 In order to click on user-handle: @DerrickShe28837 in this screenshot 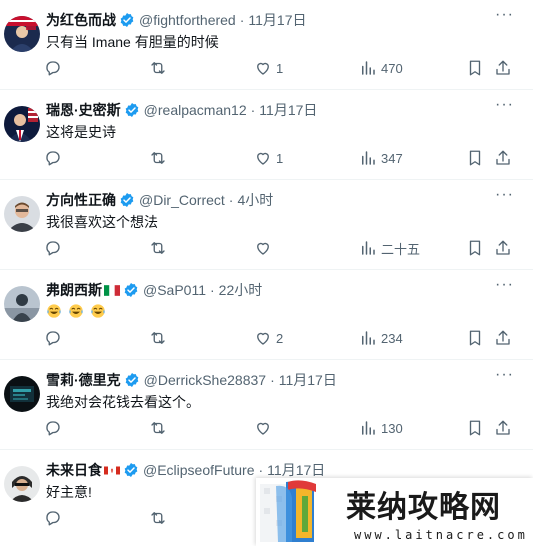, I will do `click(205, 380)`.